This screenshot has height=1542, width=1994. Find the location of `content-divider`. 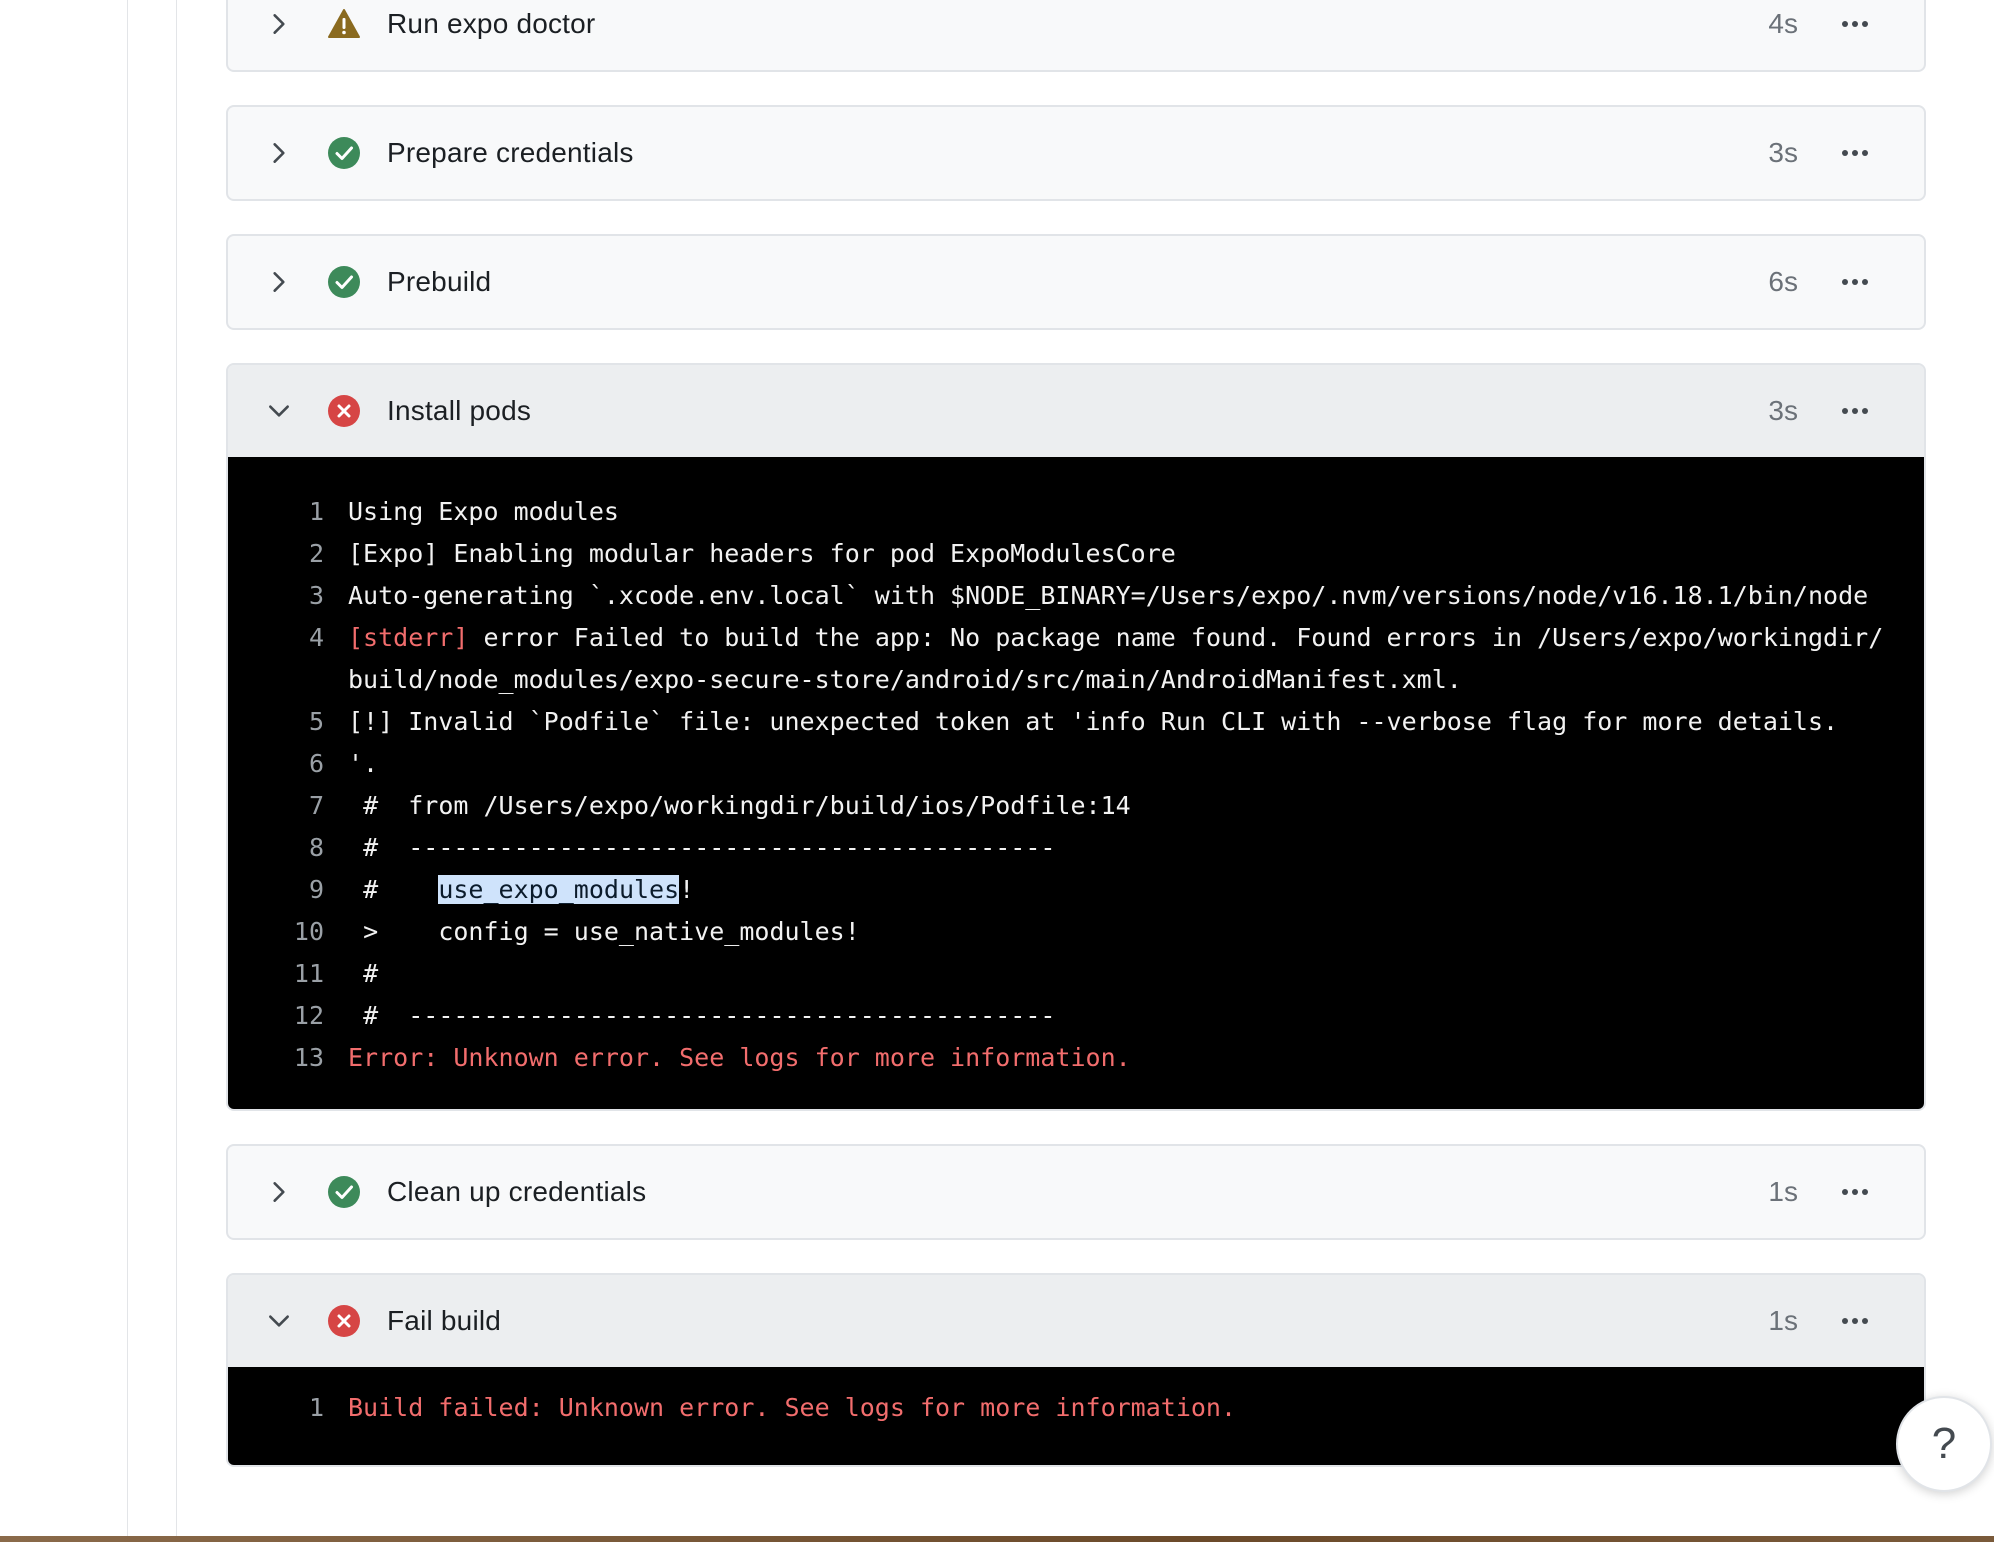

content-divider is located at coordinates (176, 771).